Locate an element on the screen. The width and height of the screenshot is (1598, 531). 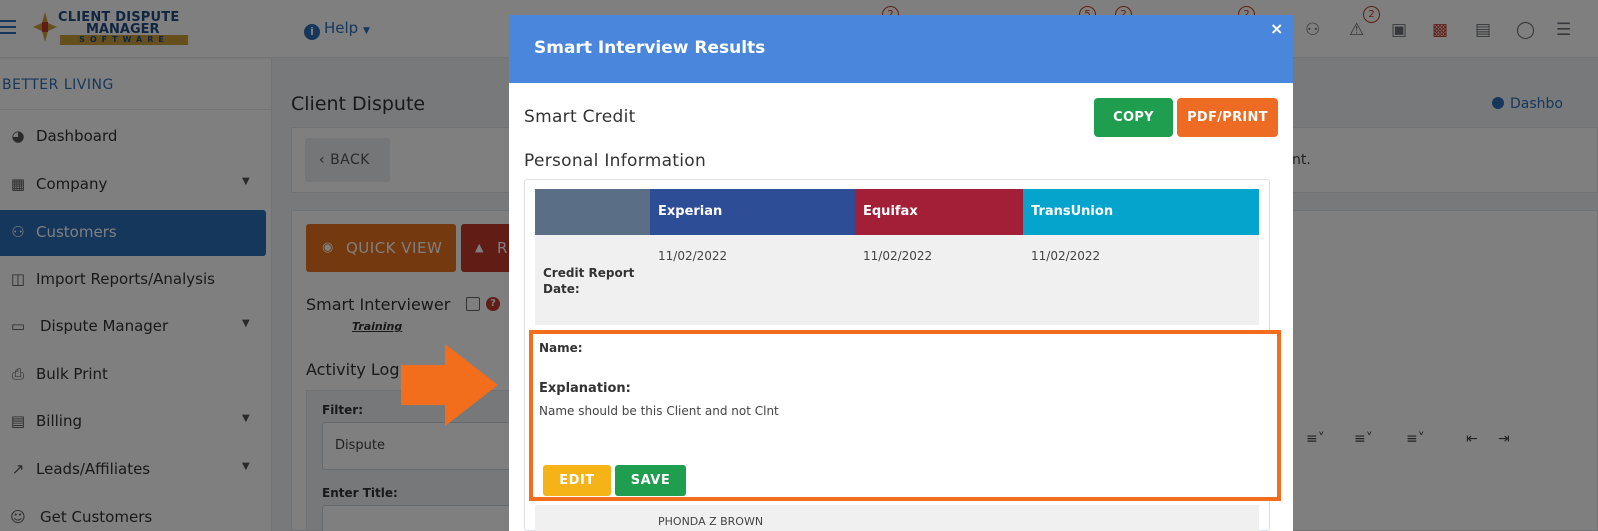
explanation-label: Explanation: is located at coordinates (585, 388).